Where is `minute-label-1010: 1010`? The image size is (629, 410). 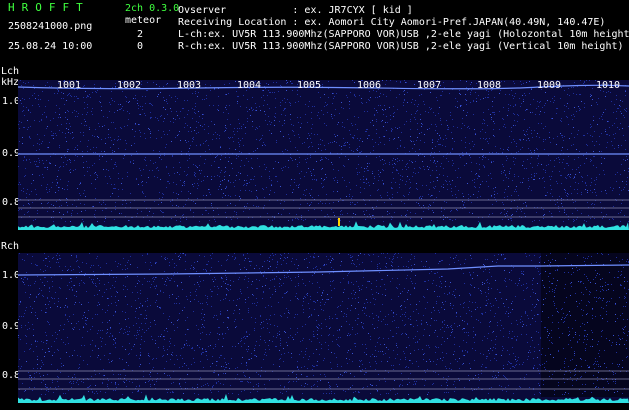 minute-label-1010: 1010 is located at coordinates (608, 85).